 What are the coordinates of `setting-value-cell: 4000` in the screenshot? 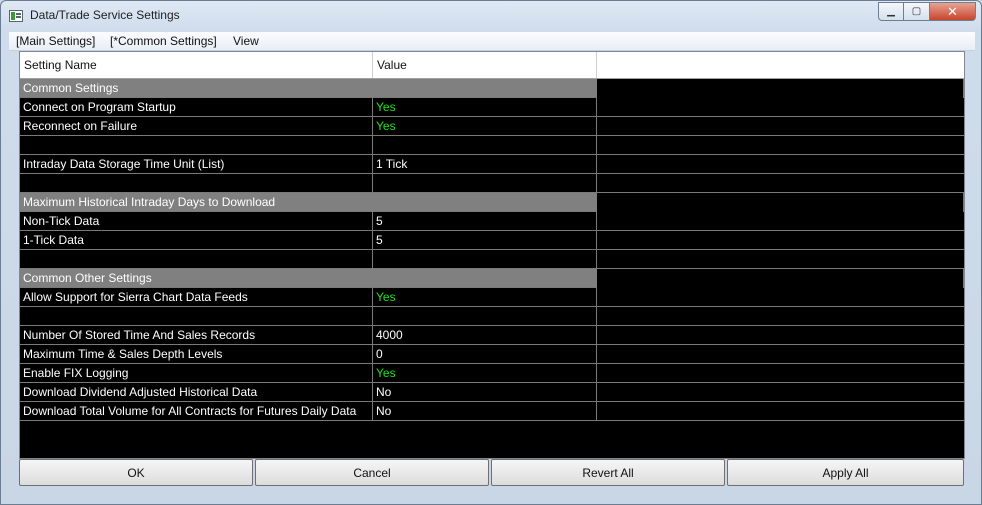 It's located at (485, 335).